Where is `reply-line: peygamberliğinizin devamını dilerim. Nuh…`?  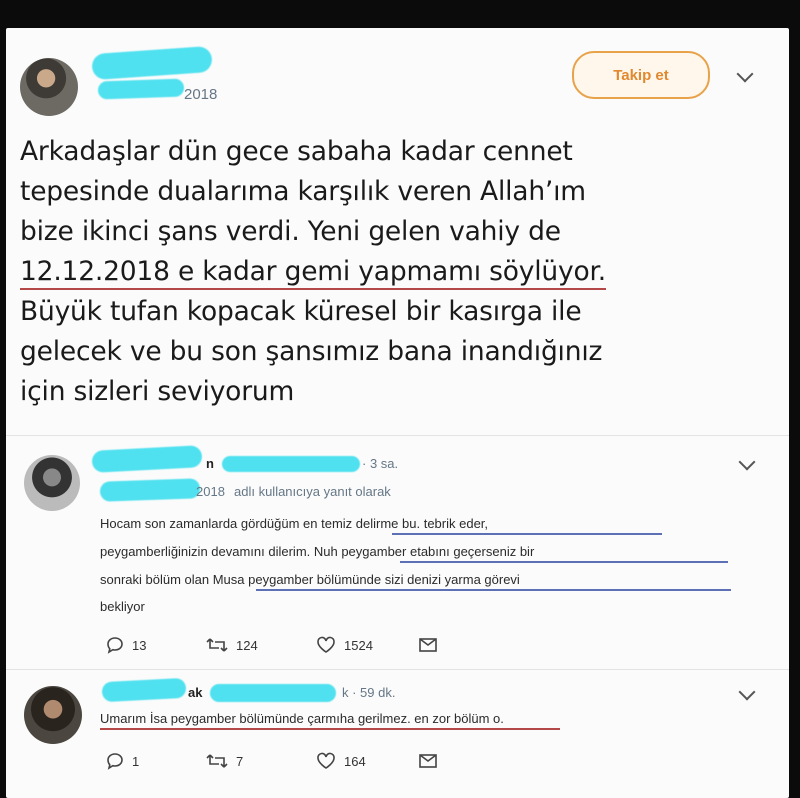 reply-line: peygamberliğinizin devamını dilerim. Nuh… is located at coordinates (317, 551).